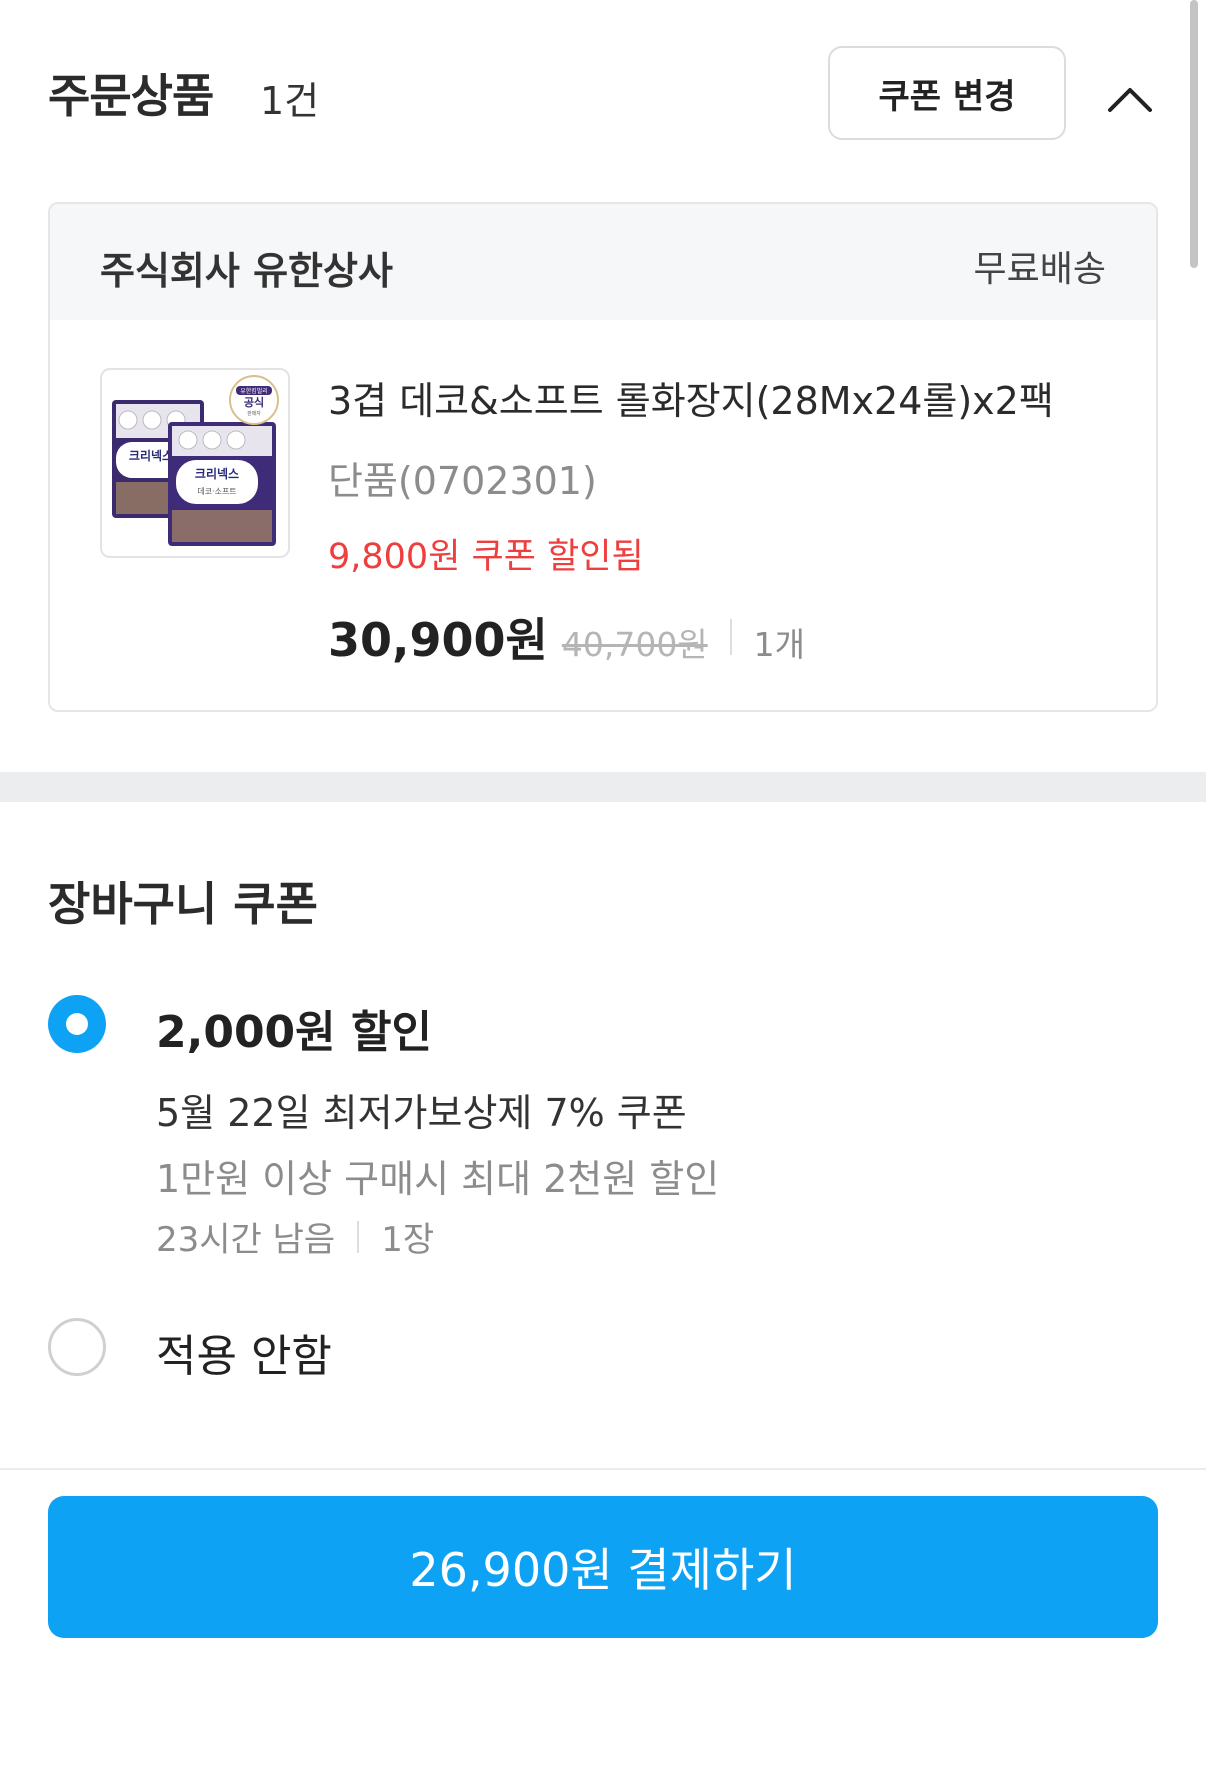 This screenshot has height=1766, width=1206. Describe the element at coordinates (254, 391) in the screenshot. I see `svg-text: 유한킴벌리` at that location.